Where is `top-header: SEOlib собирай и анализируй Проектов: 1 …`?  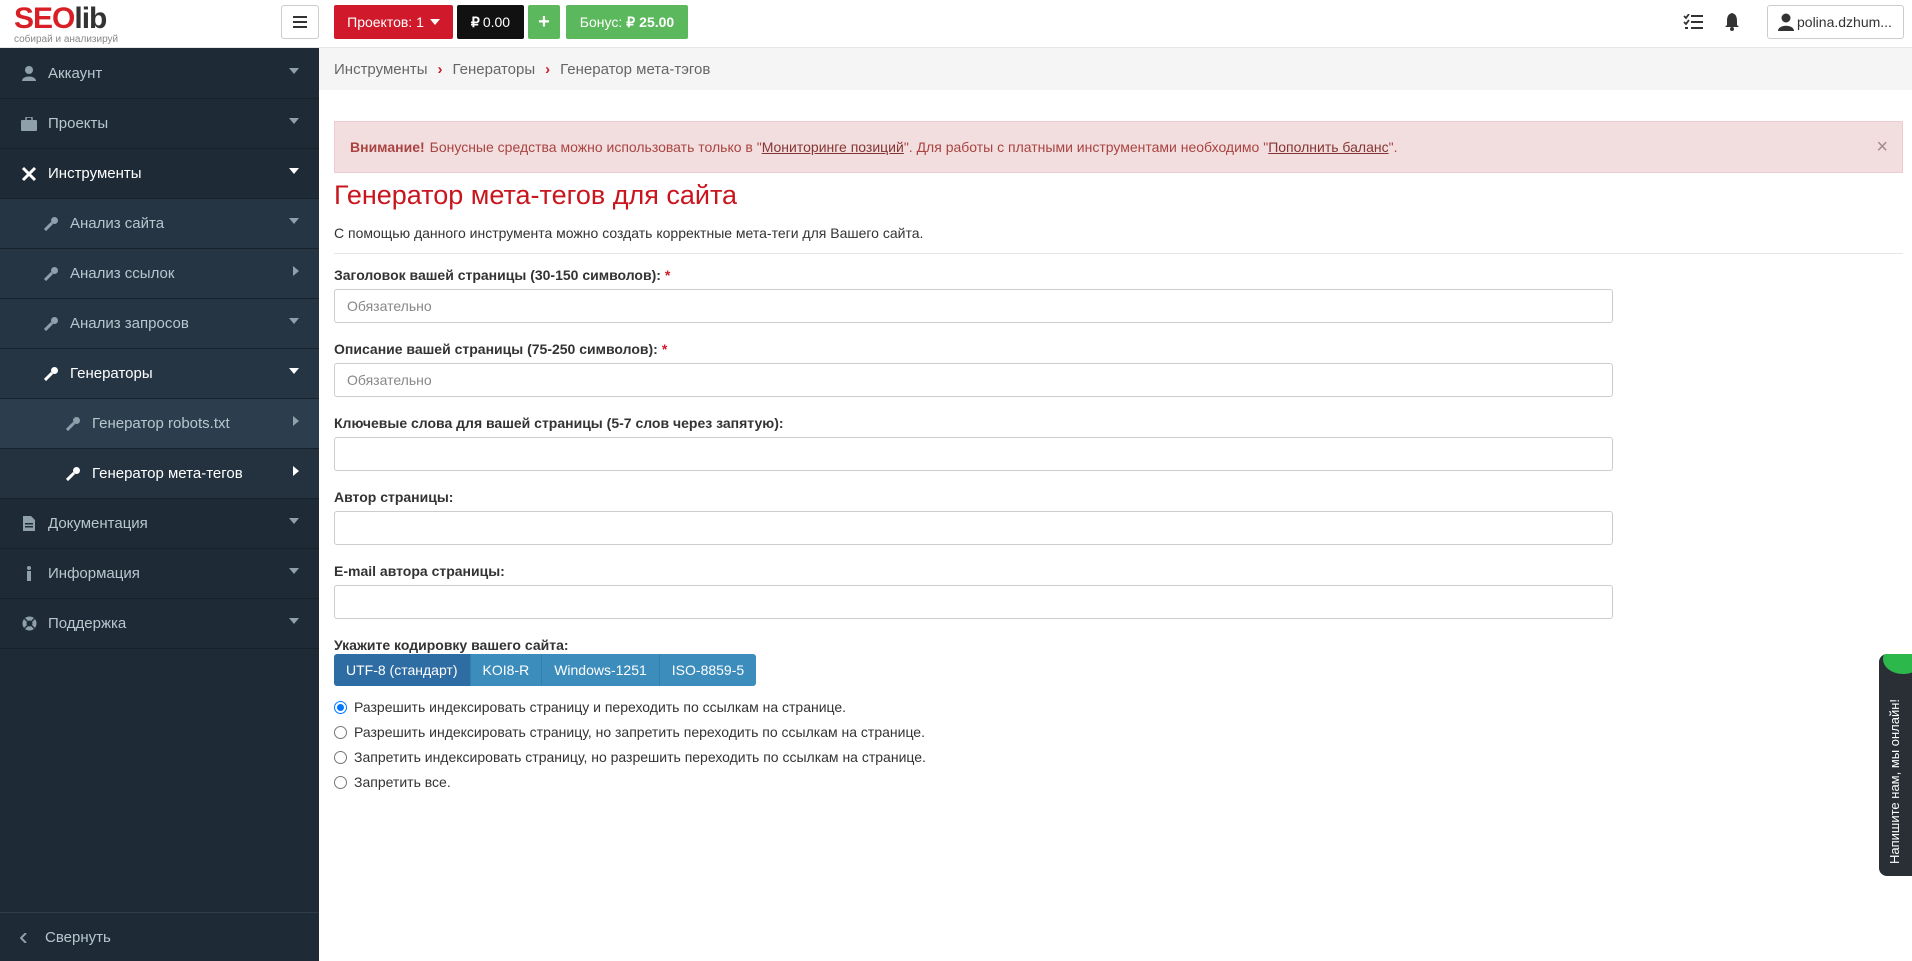 top-header: SEOlib собирай и анализируй Проектов: 1 … is located at coordinates (956, 24).